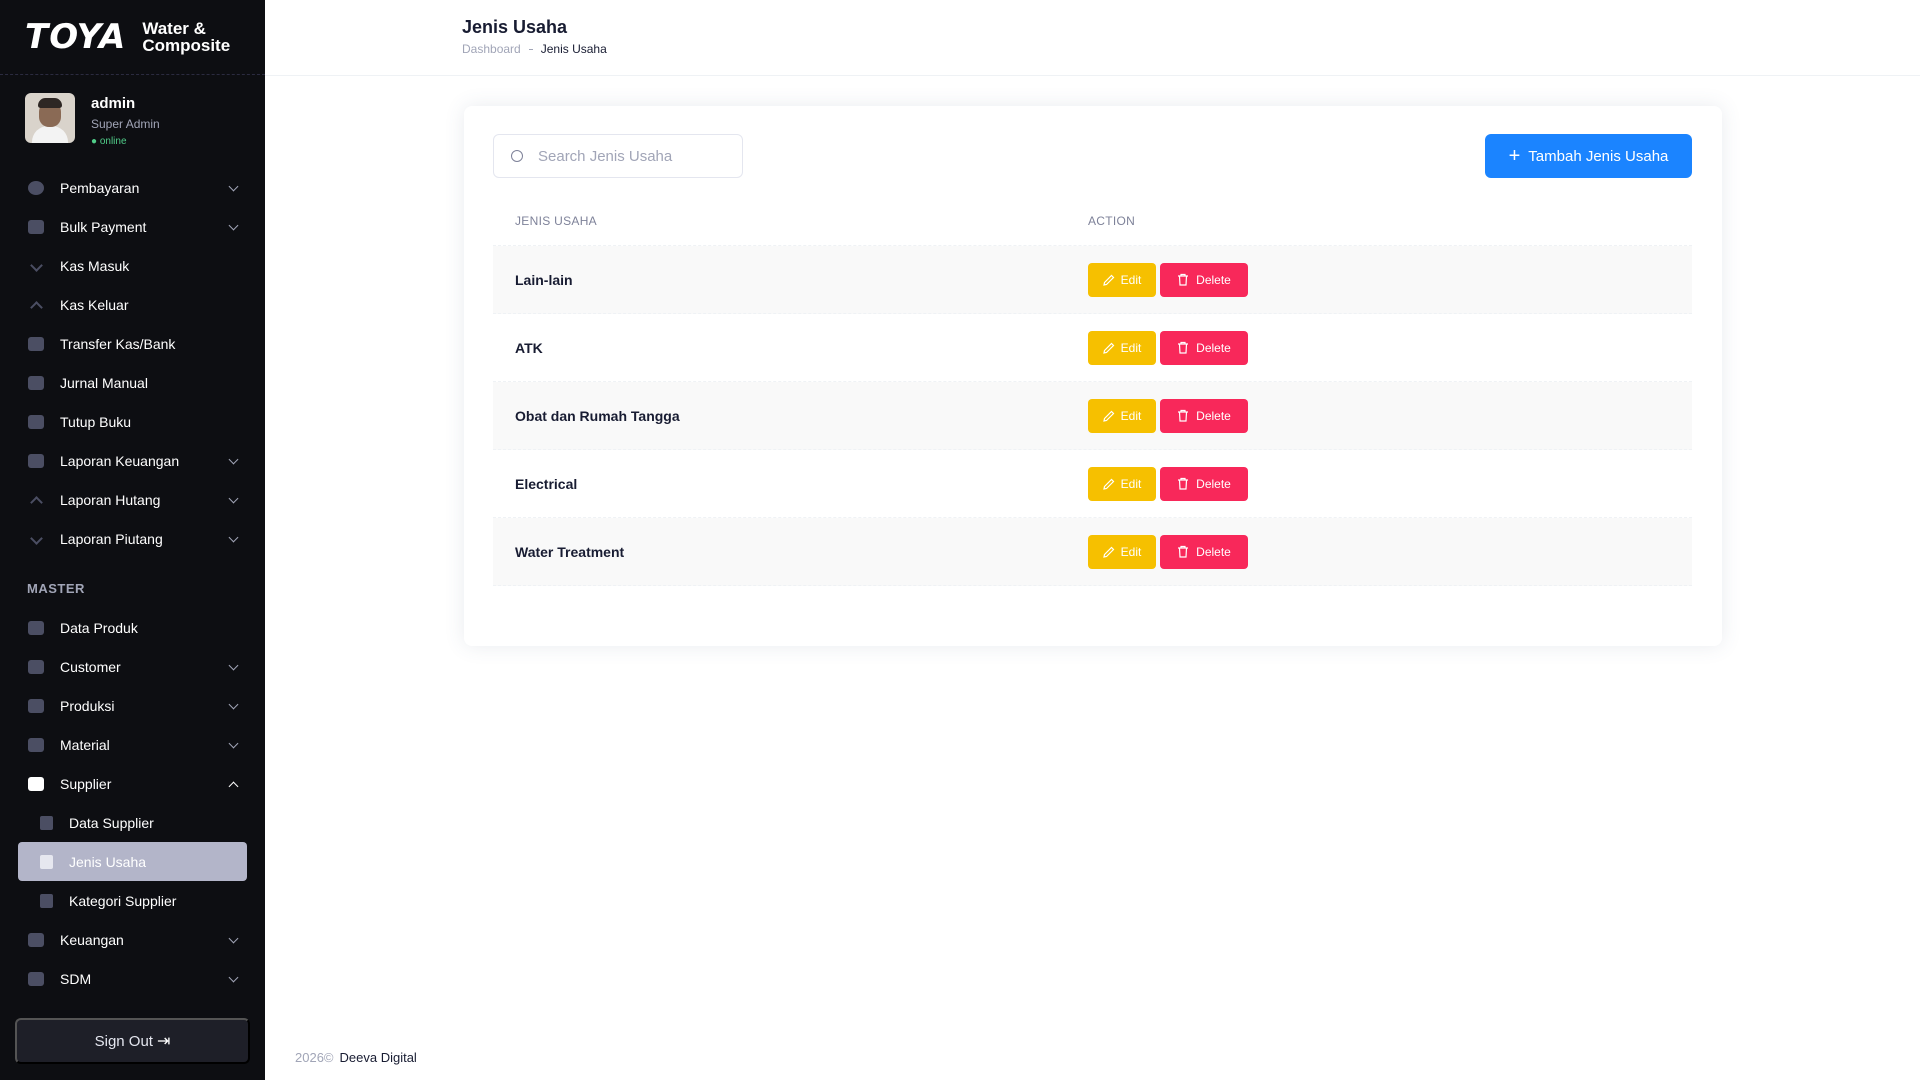 The image size is (1920, 1080). Describe the element at coordinates (546, 483) in the screenshot. I see `row-name: Electrical` at that location.